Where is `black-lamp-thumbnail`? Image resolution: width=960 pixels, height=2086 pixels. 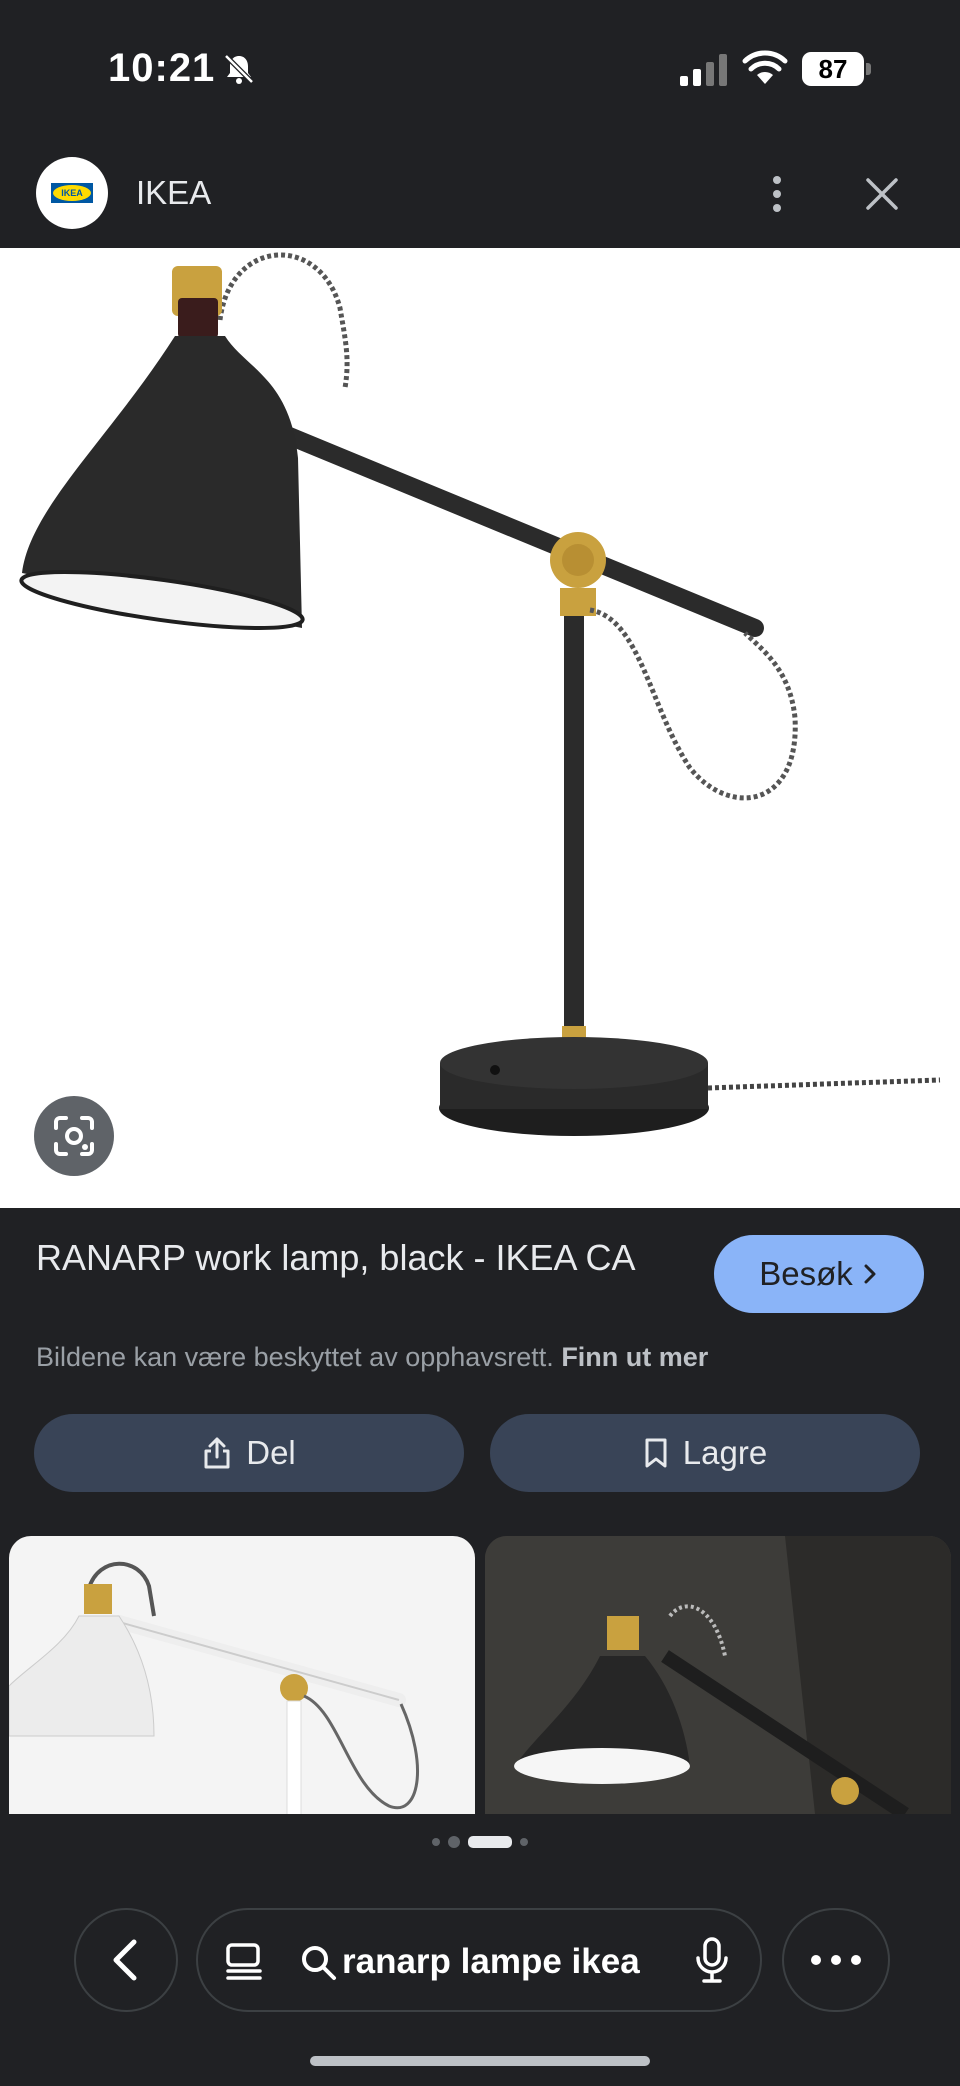 black-lamp-thumbnail is located at coordinates (718, 1675).